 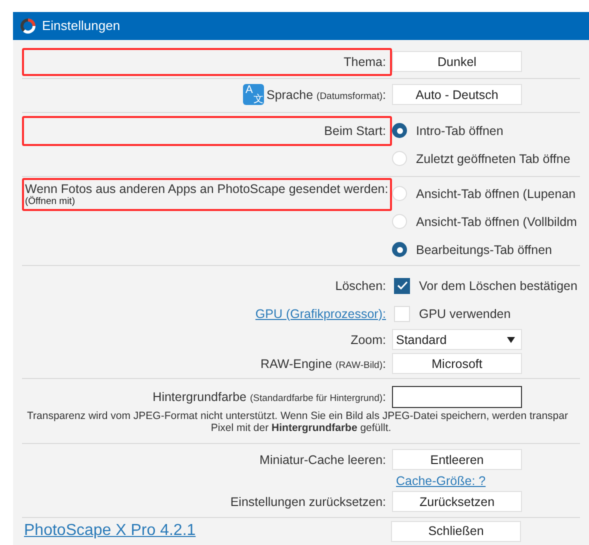 What do you see at coordinates (253, 95) in the screenshot?
I see `translate-icon: A 文` at bounding box center [253, 95].